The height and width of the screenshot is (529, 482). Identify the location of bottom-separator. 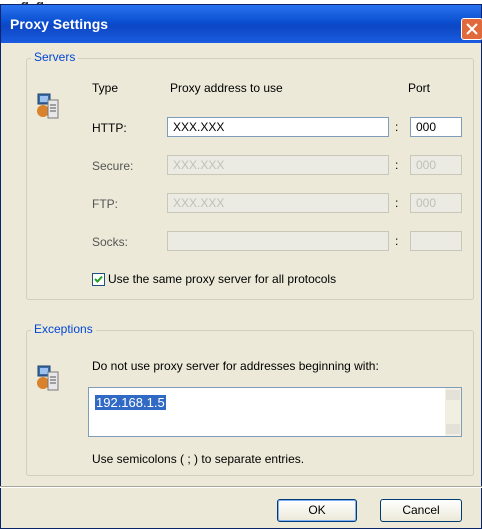
(241, 487).